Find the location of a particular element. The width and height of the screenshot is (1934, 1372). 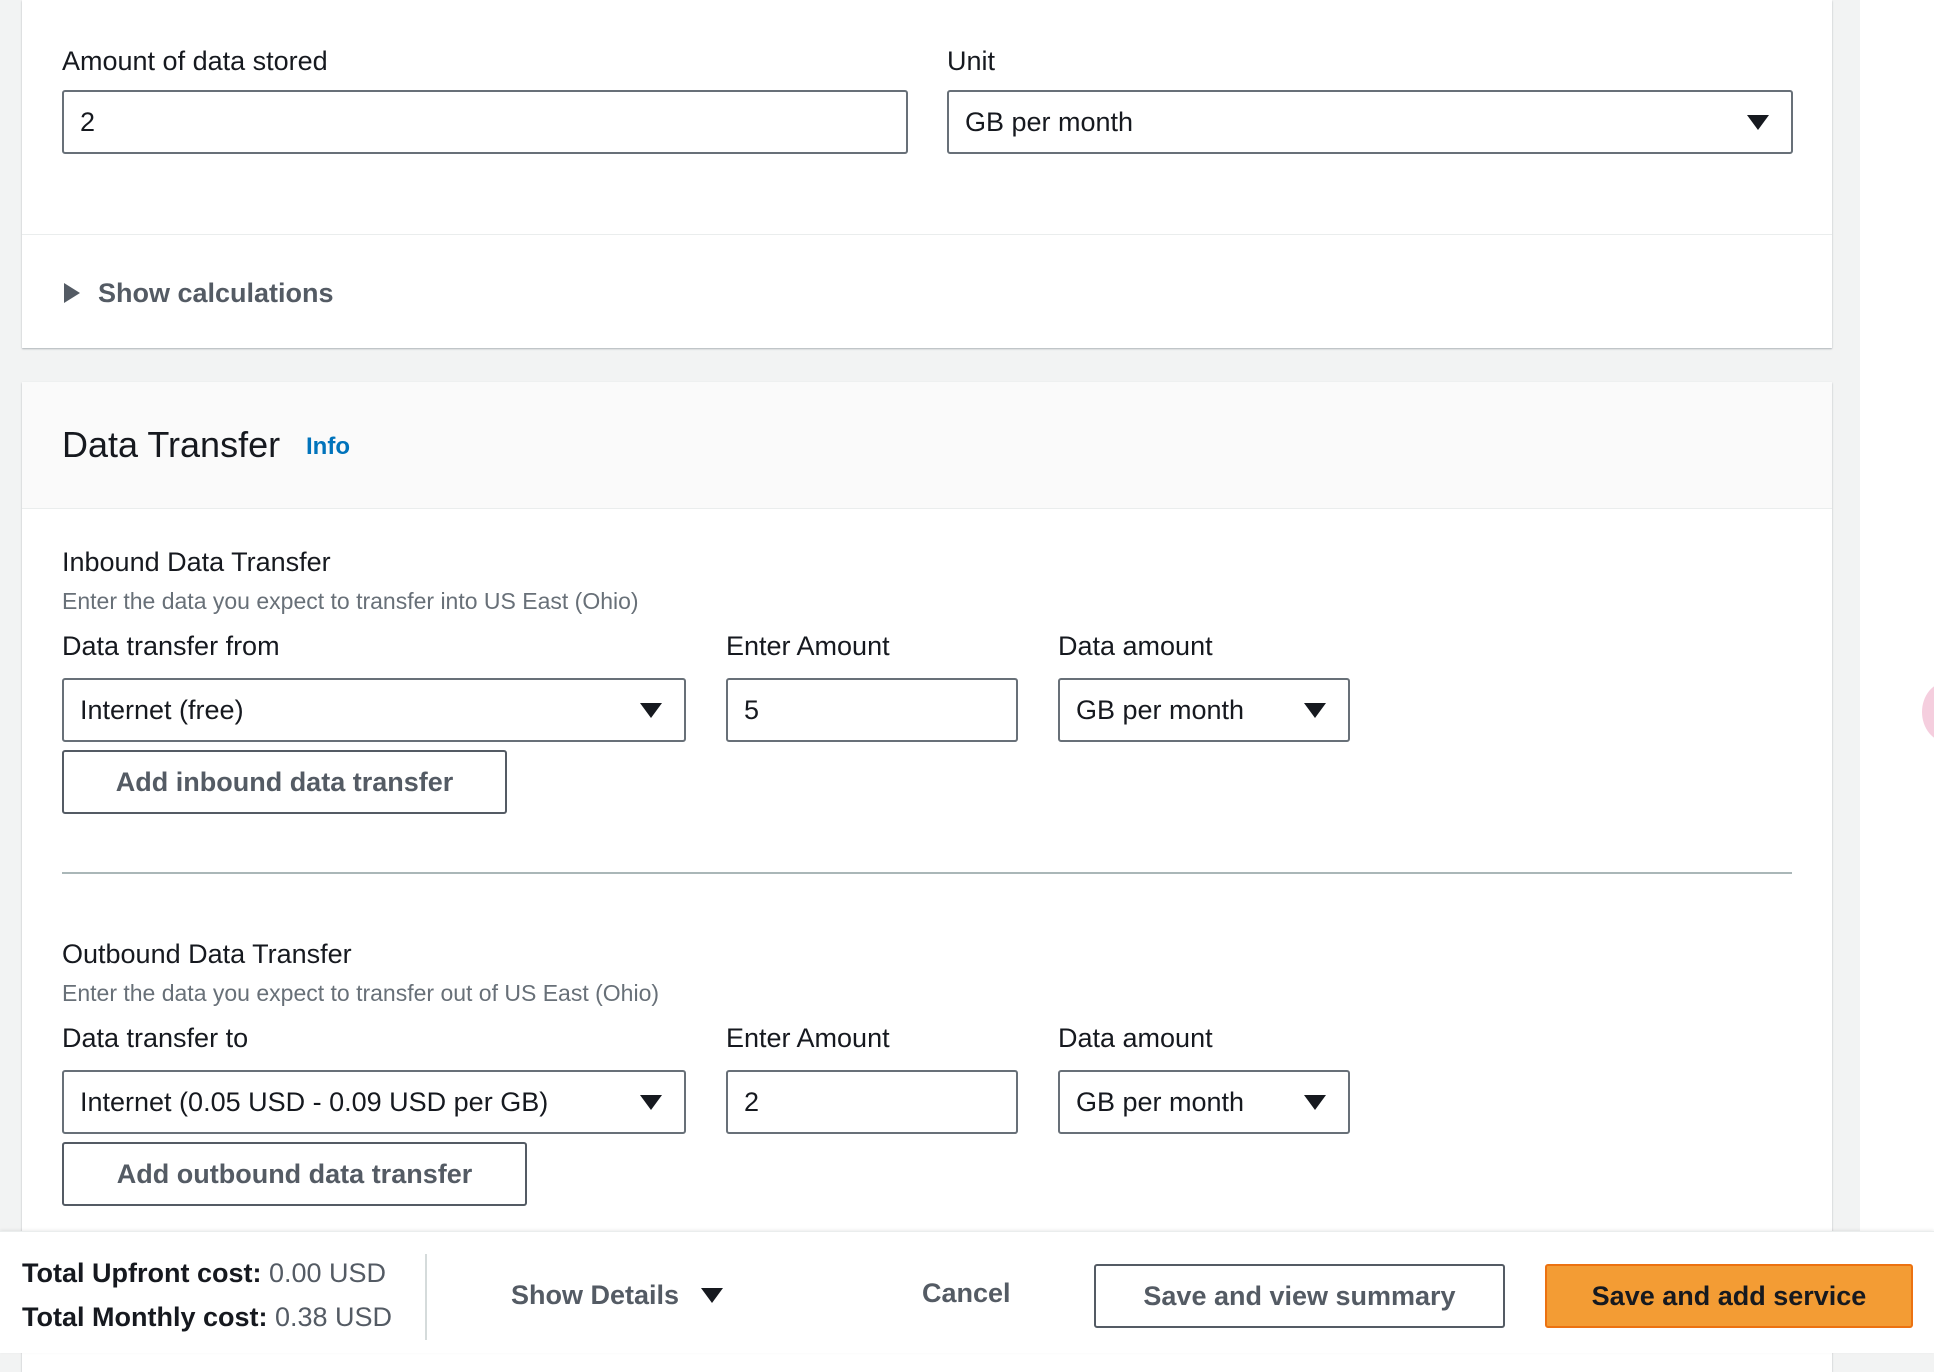

amount-stored-input: 2 is located at coordinates (485, 122).